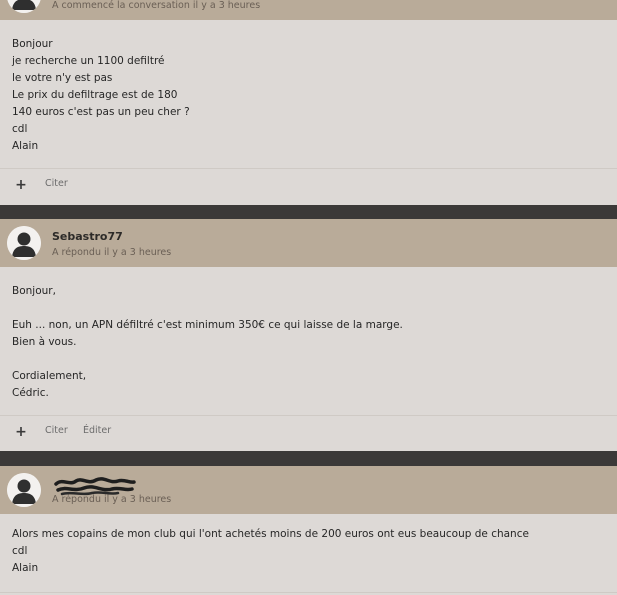 The width and height of the screenshot is (617, 595). What do you see at coordinates (101, 112) in the screenshot?
I see `post-line: 140 euros c'est pas un peu cher ?` at bounding box center [101, 112].